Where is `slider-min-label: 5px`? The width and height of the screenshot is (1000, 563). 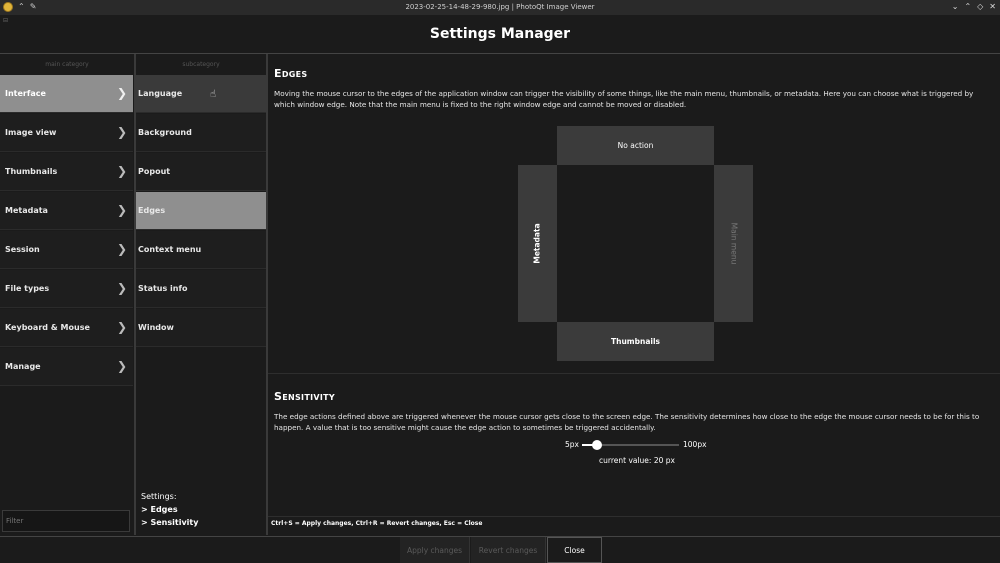 slider-min-label: 5px is located at coordinates (572, 444).